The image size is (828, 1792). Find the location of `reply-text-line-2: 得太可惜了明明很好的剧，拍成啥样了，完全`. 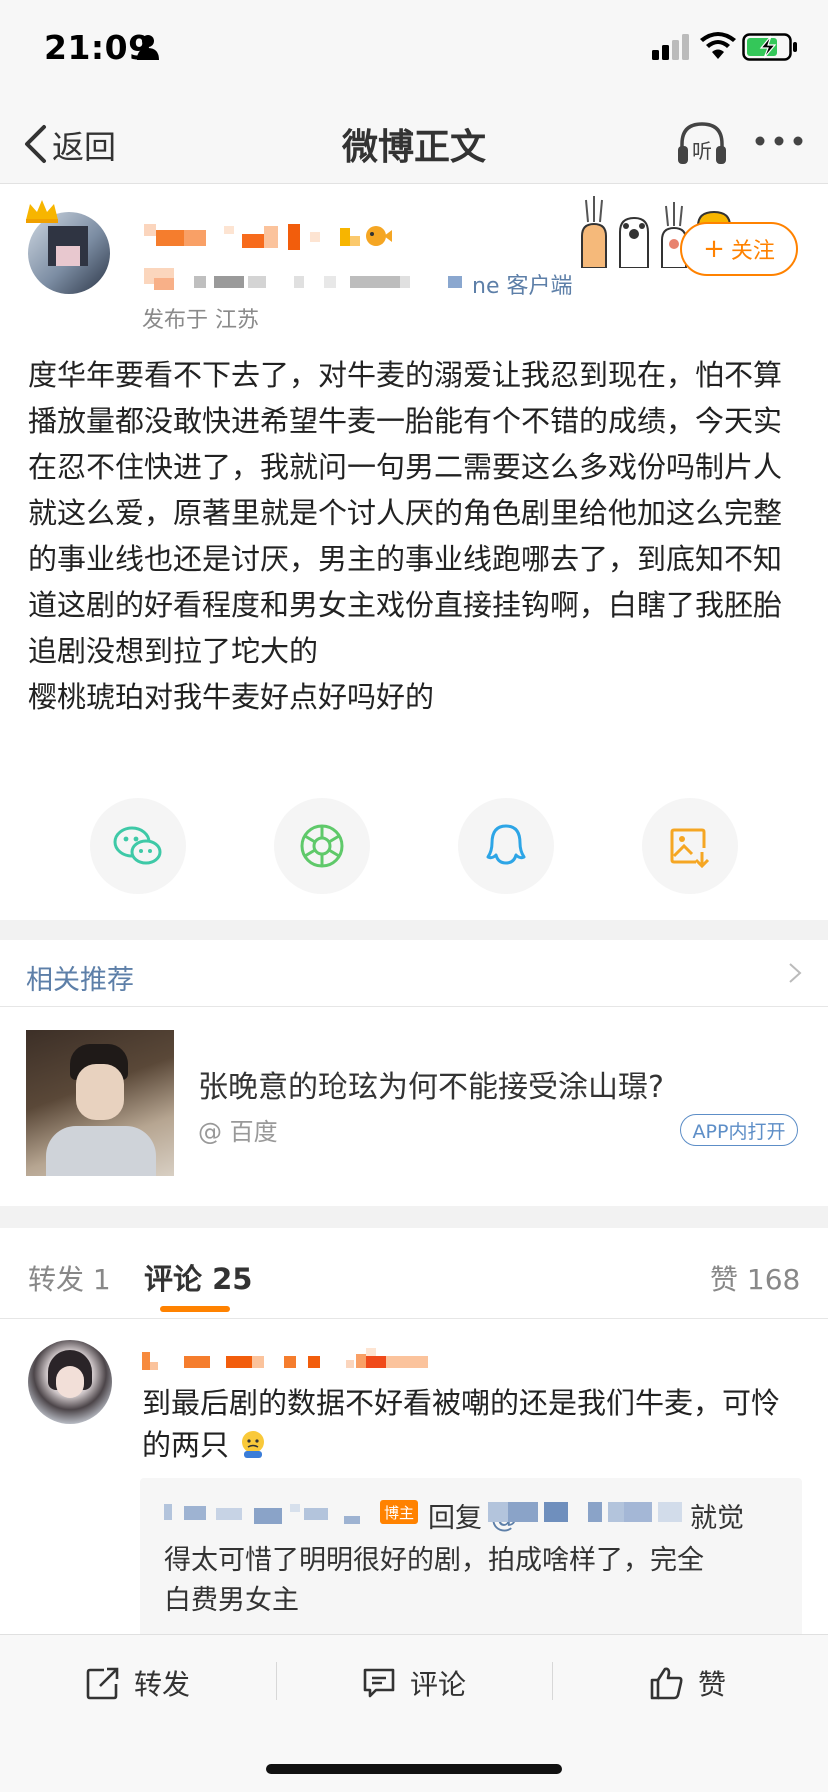

reply-text-line-2: 得太可惜了明明很好的剧，拍成啥样了，完全 is located at coordinates (434, 1560).